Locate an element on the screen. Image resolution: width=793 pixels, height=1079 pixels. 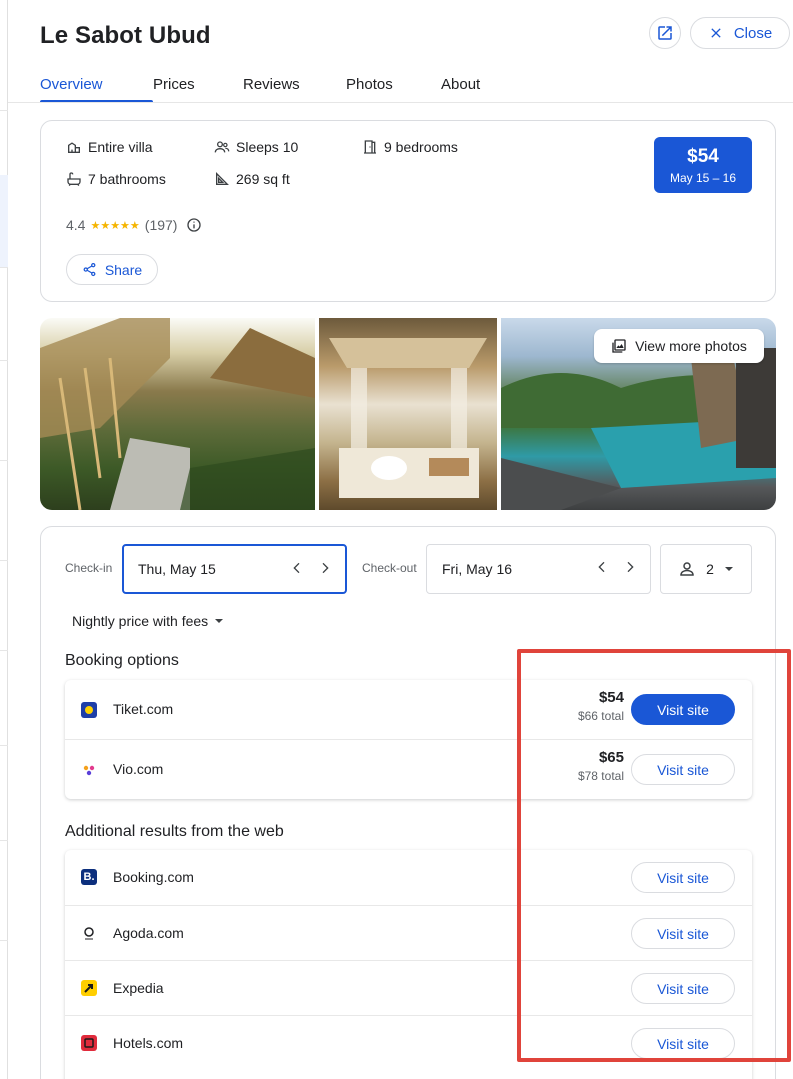
tab-bar: Overview Prices Reviews Photos About is located at coordinates (270, 89).